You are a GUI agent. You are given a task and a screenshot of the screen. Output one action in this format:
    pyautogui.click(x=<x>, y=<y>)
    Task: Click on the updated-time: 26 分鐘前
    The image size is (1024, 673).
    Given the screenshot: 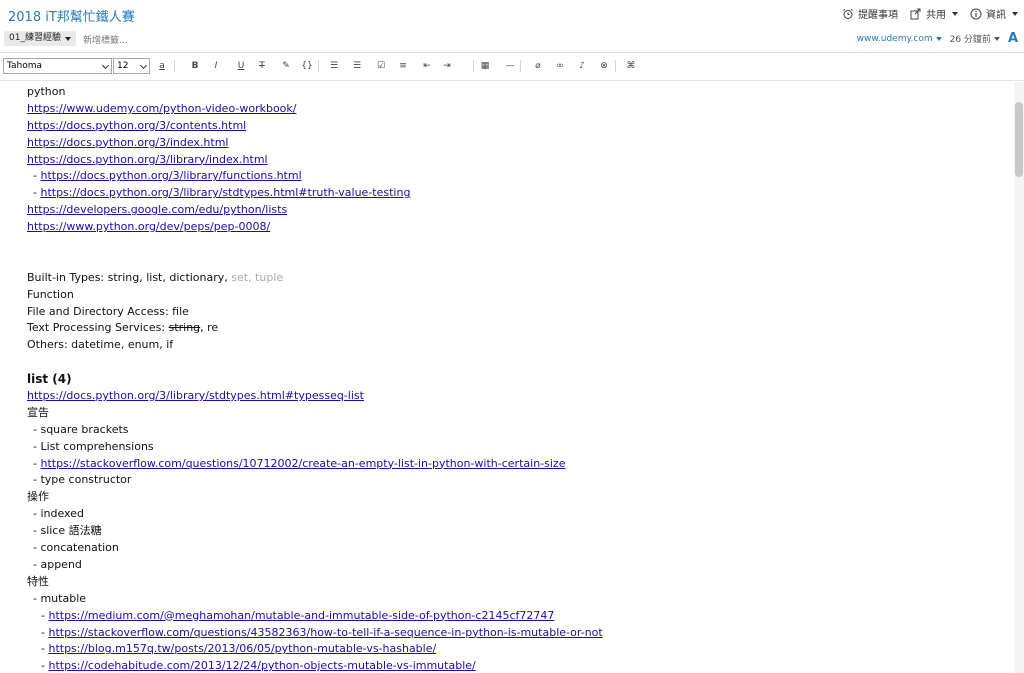 What is the action you would take?
    pyautogui.click(x=970, y=40)
    